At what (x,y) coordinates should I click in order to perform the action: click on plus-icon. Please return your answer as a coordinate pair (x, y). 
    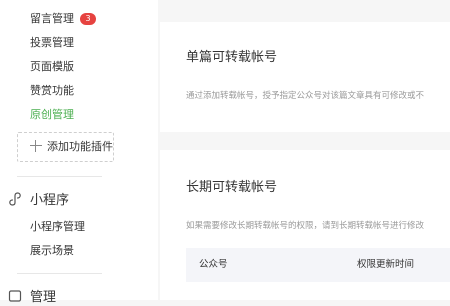
    Looking at the image, I should click on (36, 146).